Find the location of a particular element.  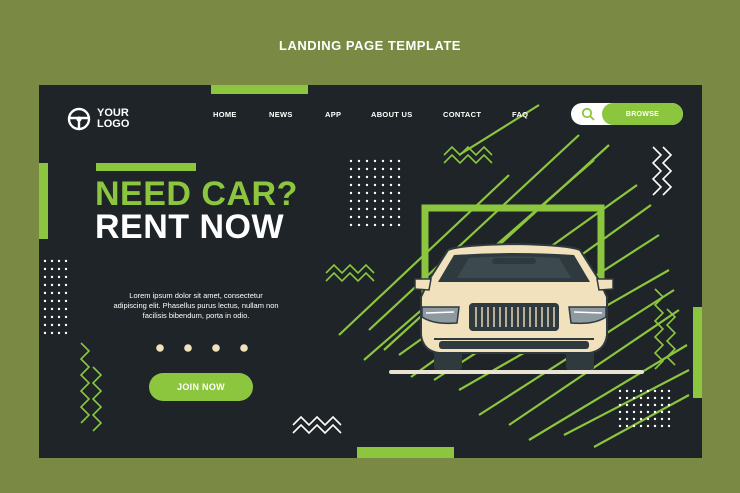

zigzag-bottom is located at coordinates (317, 421).